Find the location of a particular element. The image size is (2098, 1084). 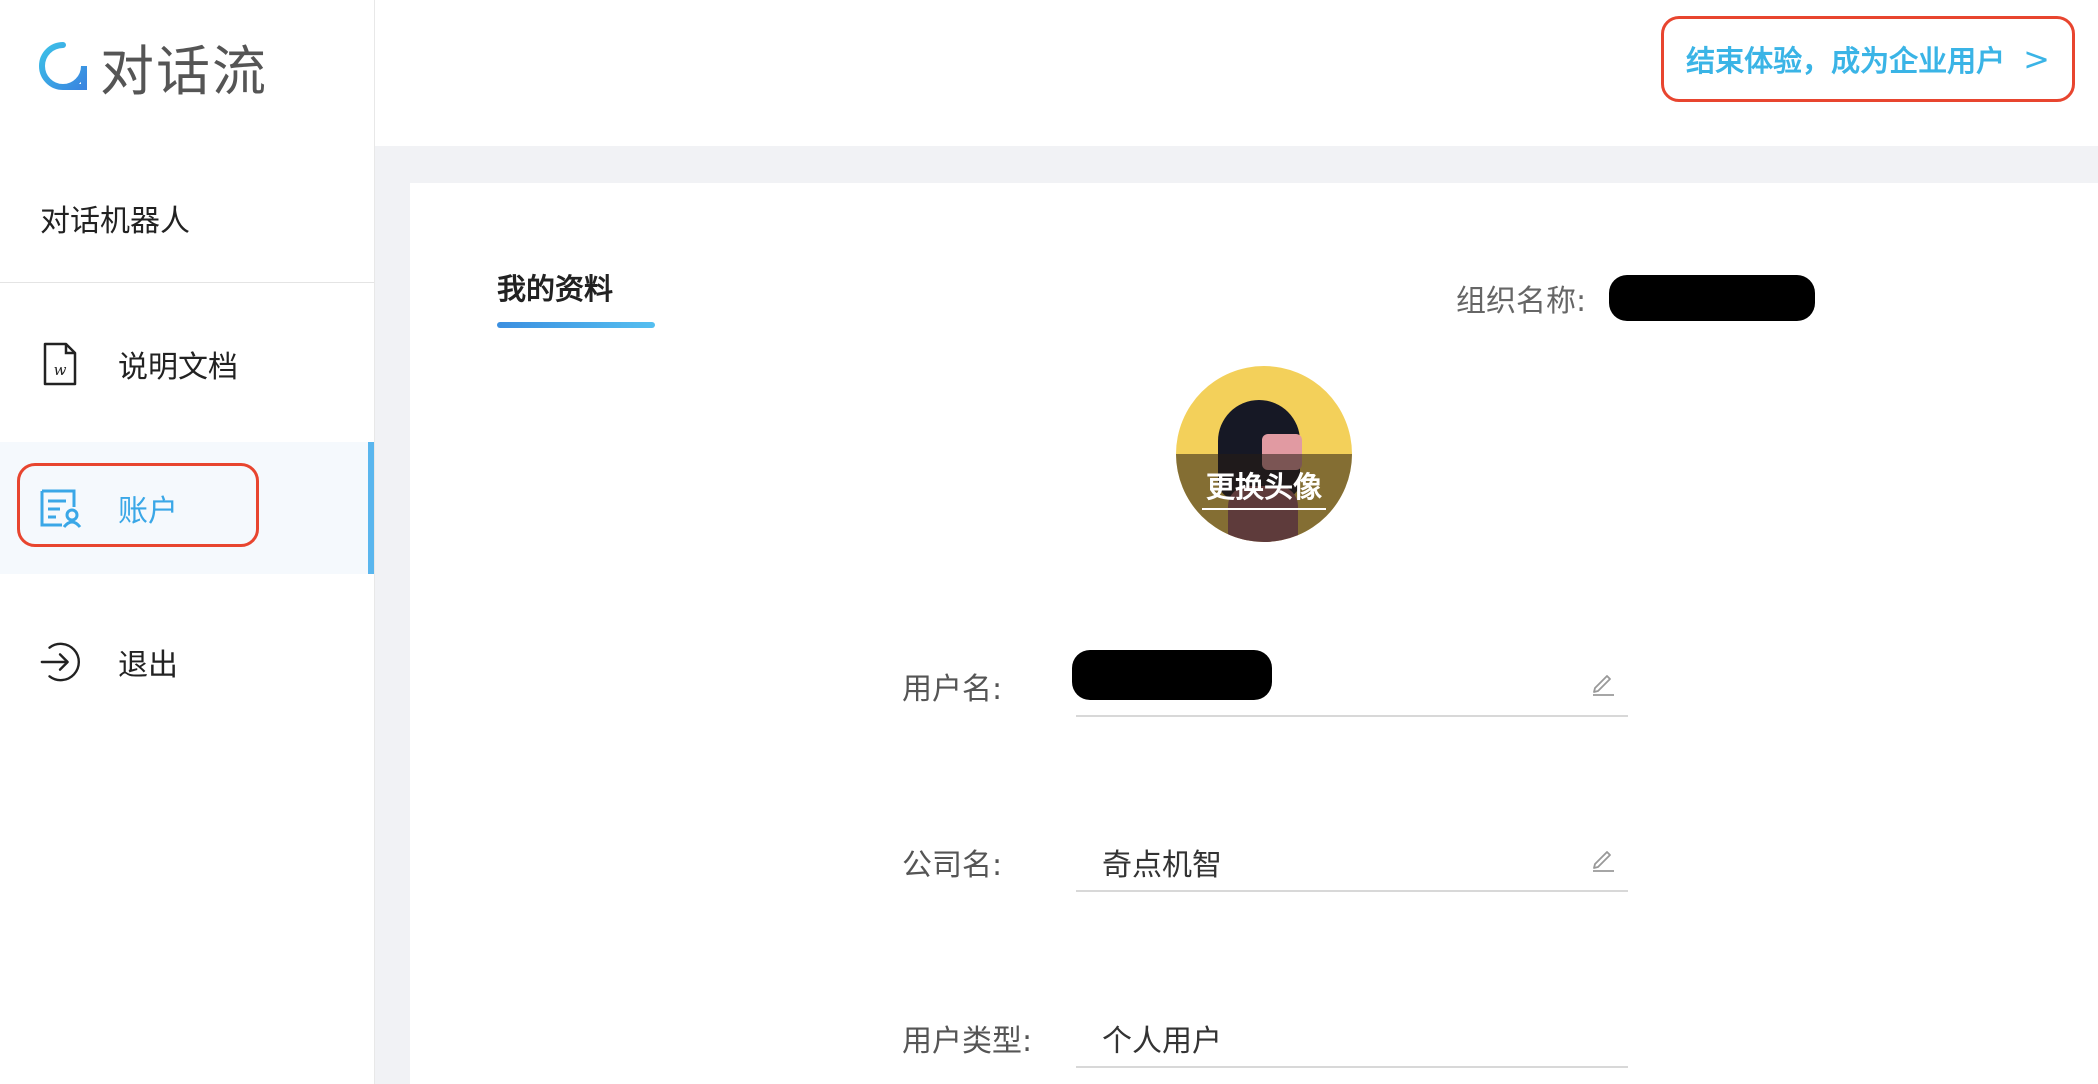

section-title: 对话机器人 is located at coordinates (115, 218).